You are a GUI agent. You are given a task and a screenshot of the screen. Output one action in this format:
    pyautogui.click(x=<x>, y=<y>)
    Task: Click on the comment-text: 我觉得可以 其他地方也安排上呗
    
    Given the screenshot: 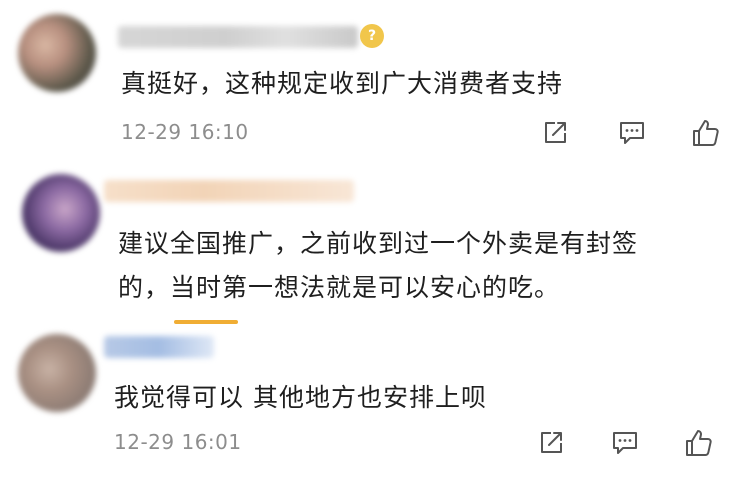 What is the action you would take?
    pyautogui.click(x=300, y=397)
    